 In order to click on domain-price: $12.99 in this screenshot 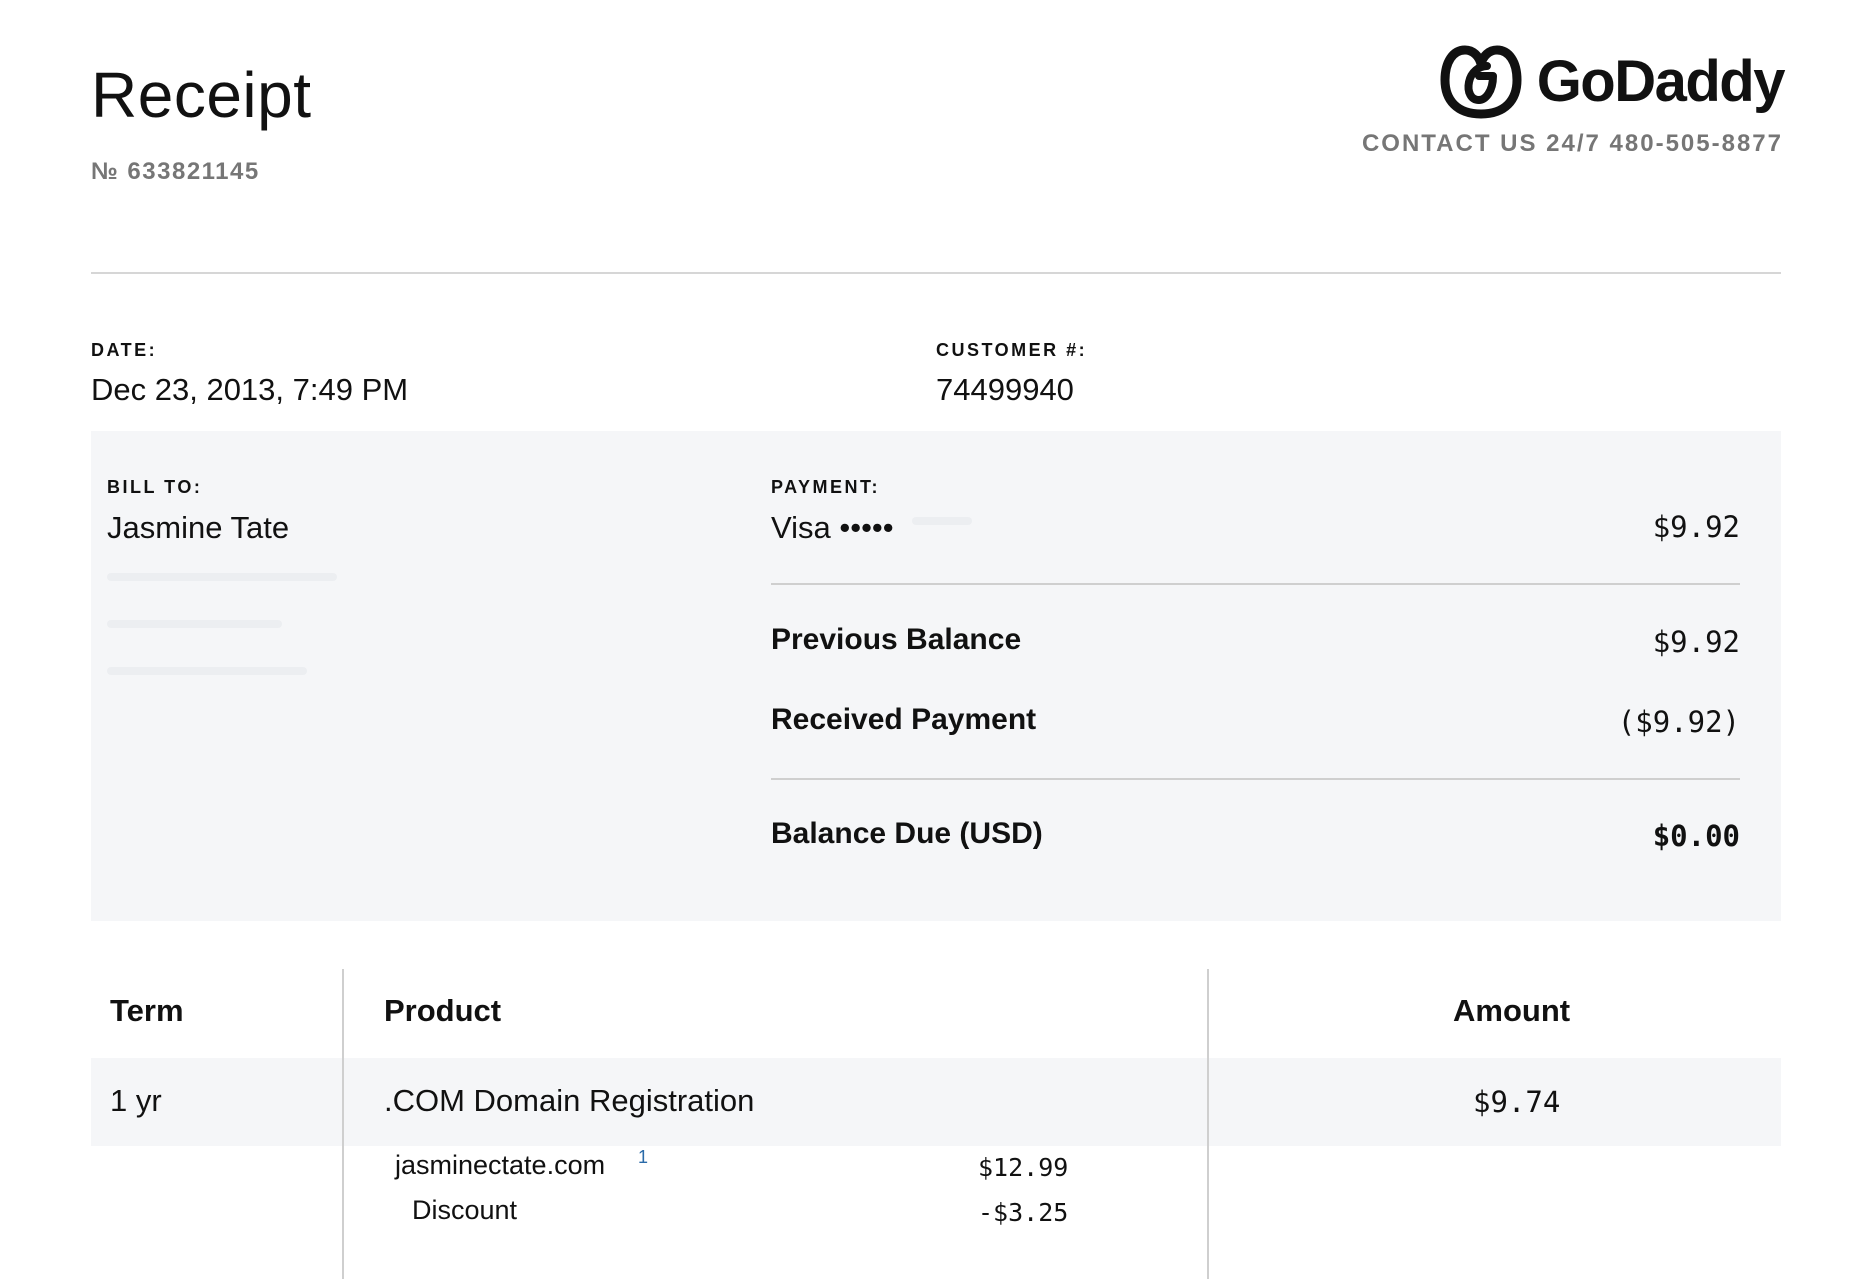, I will do `click(1023, 1167)`.